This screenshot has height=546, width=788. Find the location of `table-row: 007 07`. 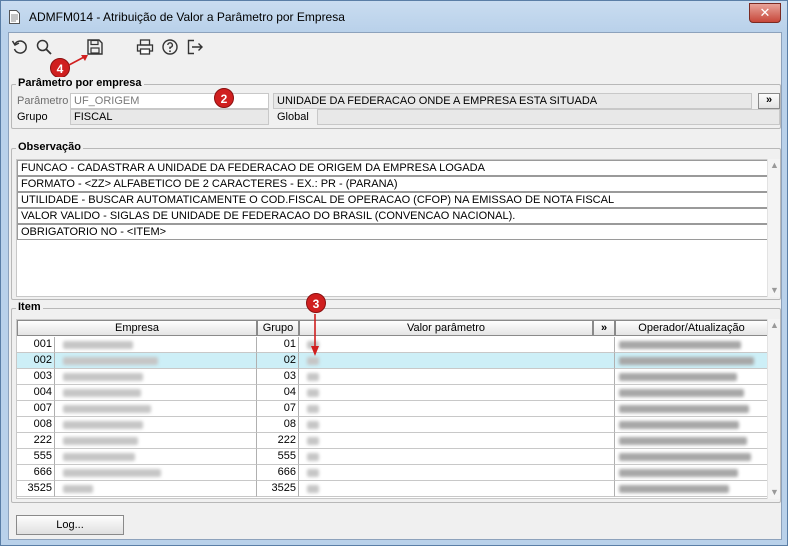

table-row: 007 07 is located at coordinates (392, 409).